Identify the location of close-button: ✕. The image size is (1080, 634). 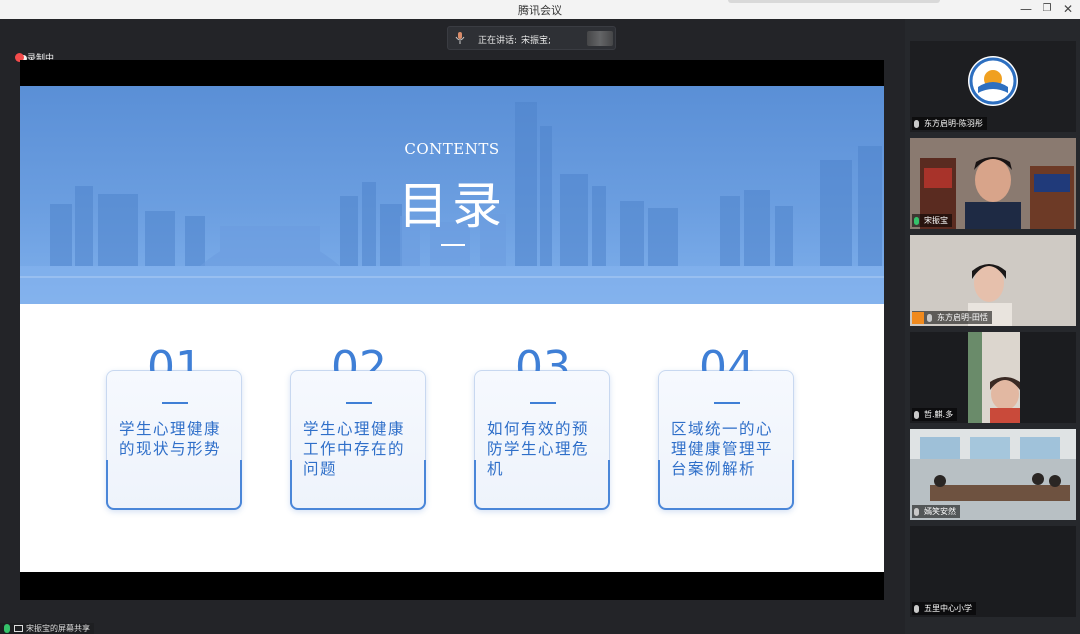
(1068, 9).